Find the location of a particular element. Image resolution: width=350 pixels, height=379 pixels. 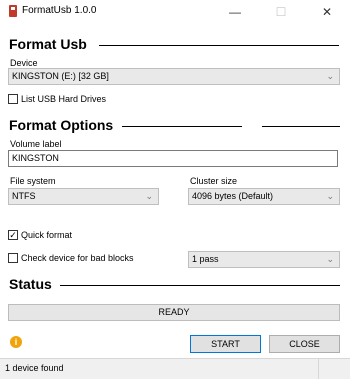

format-usb-heading: Format Usb is located at coordinates (48, 44).